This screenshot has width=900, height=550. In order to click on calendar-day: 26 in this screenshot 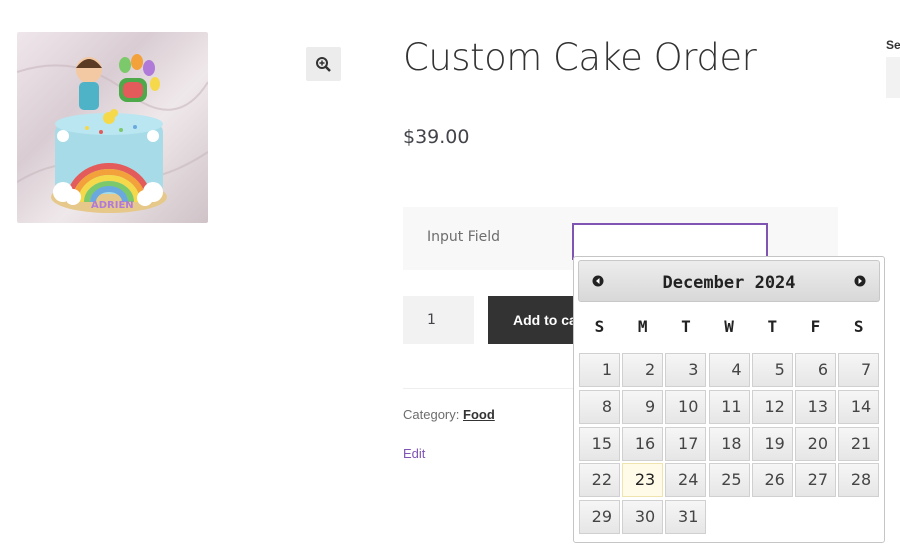, I will do `click(772, 480)`.